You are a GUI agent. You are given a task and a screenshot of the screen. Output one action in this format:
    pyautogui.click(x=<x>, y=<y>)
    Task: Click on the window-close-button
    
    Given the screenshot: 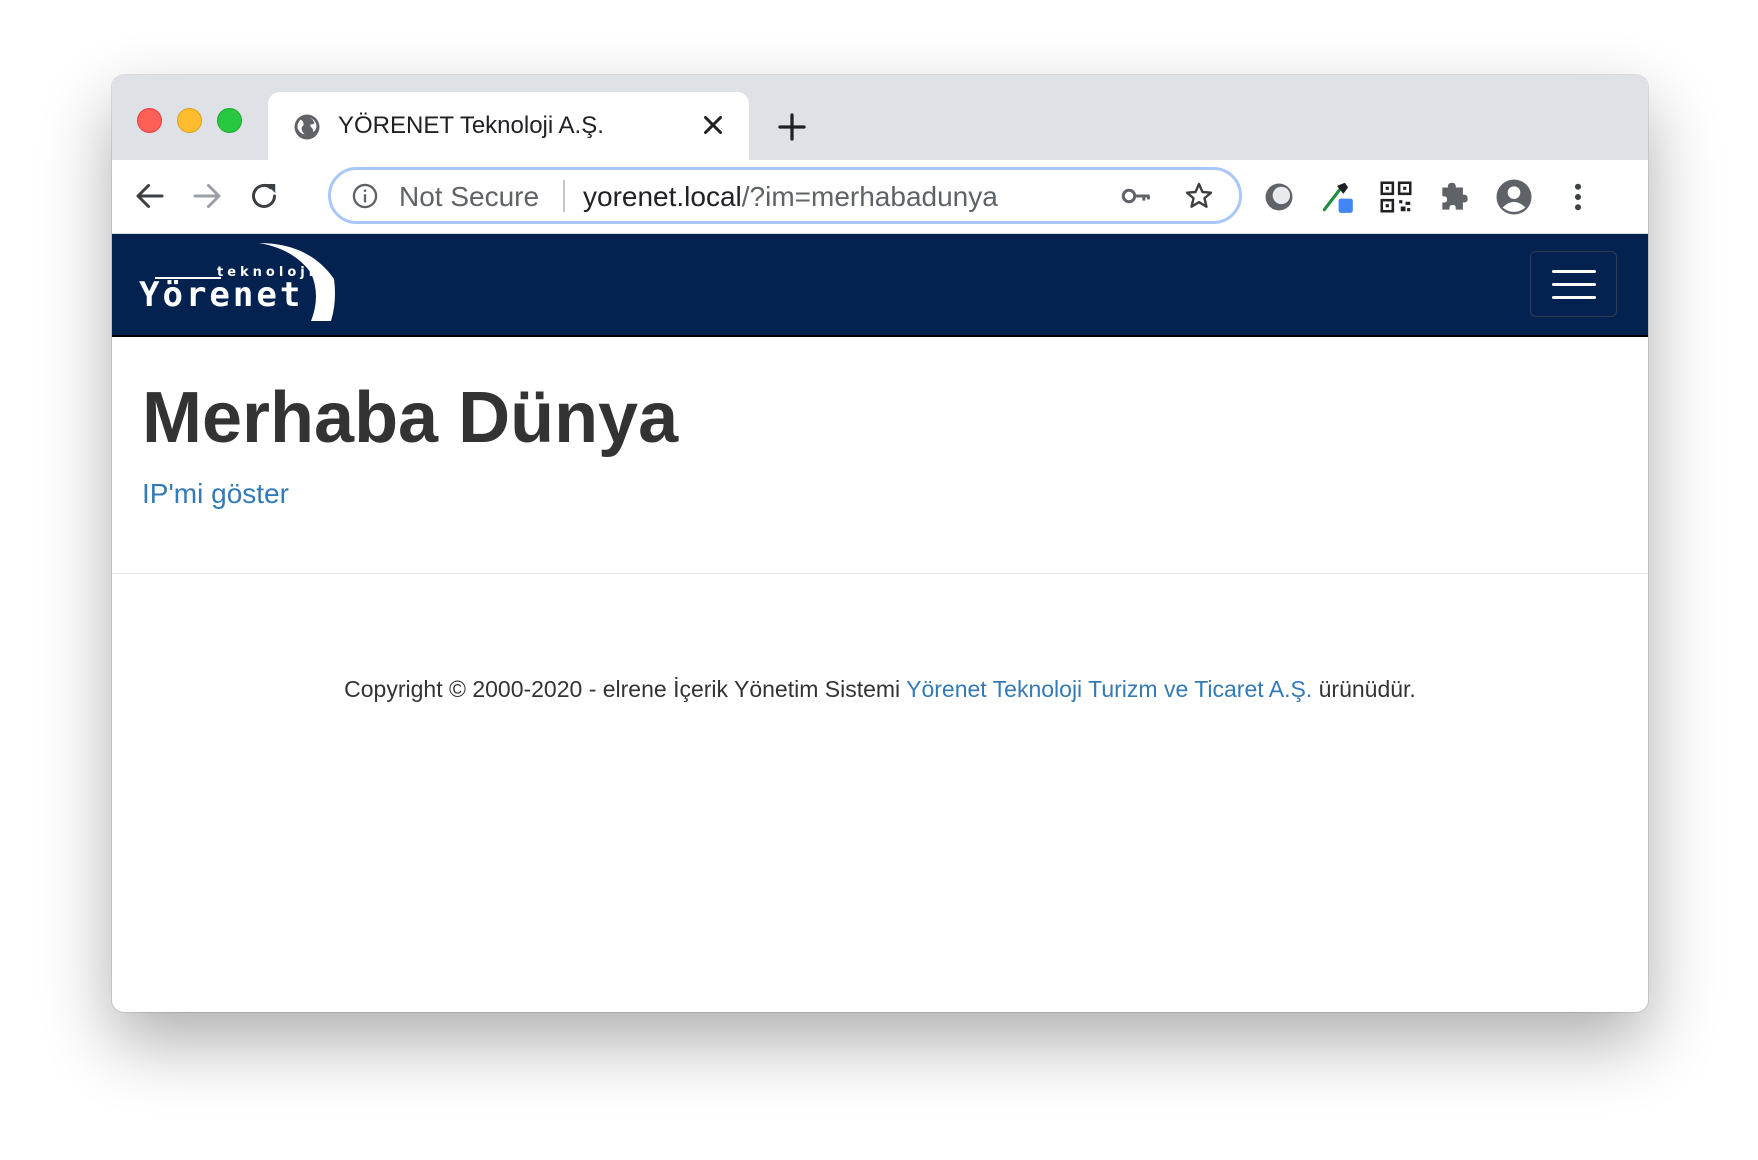 What is the action you would take?
    pyautogui.click(x=149, y=120)
    